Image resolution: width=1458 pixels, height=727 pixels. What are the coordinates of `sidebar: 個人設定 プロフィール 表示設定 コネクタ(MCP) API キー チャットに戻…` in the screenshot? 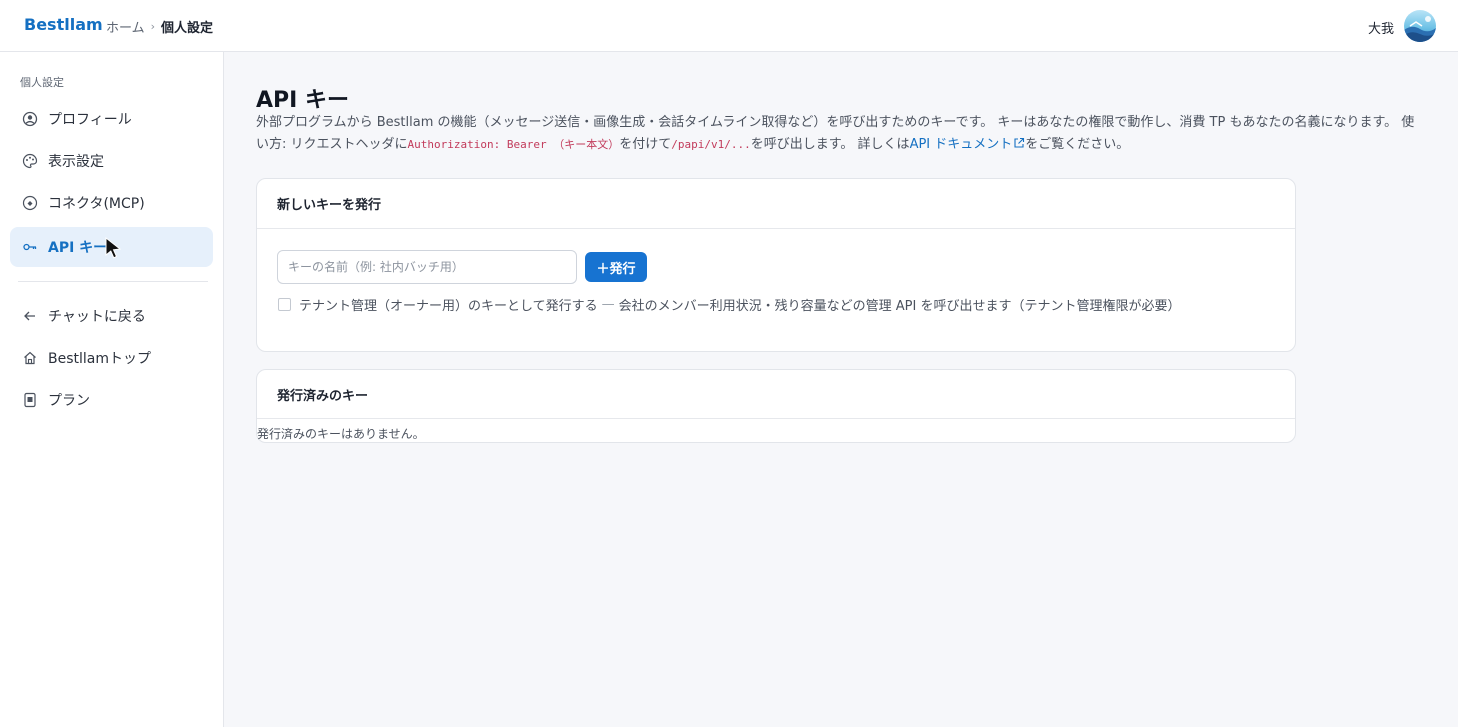 It's located at (112, 389).